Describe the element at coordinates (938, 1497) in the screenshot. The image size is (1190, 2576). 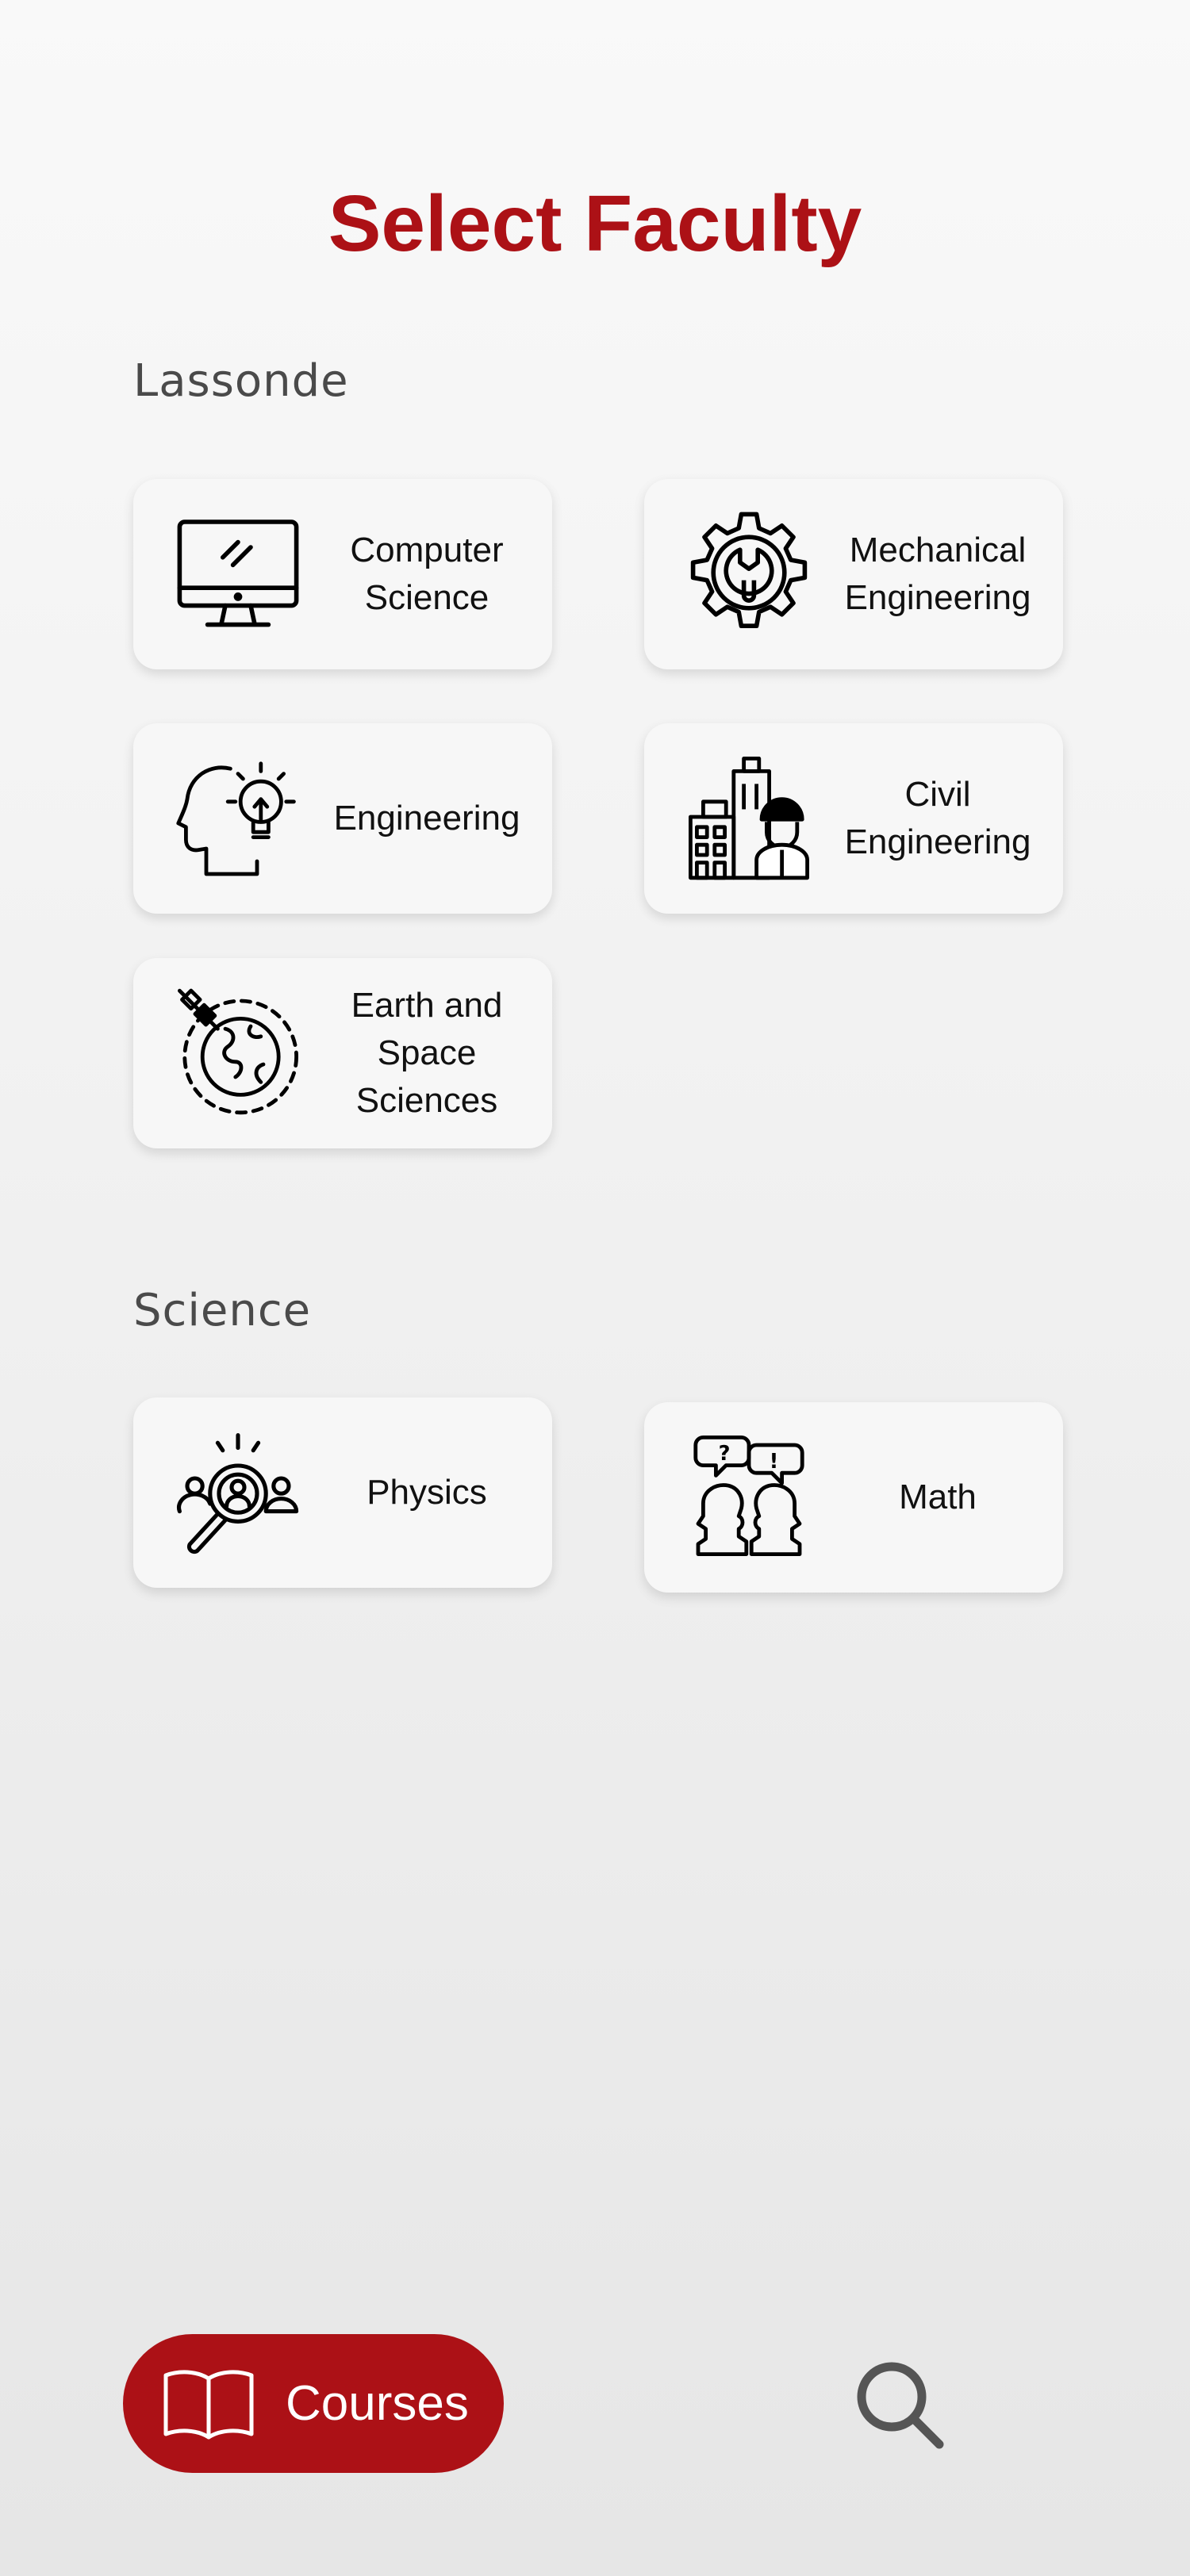
I see `faculty-label: Math` at that location.